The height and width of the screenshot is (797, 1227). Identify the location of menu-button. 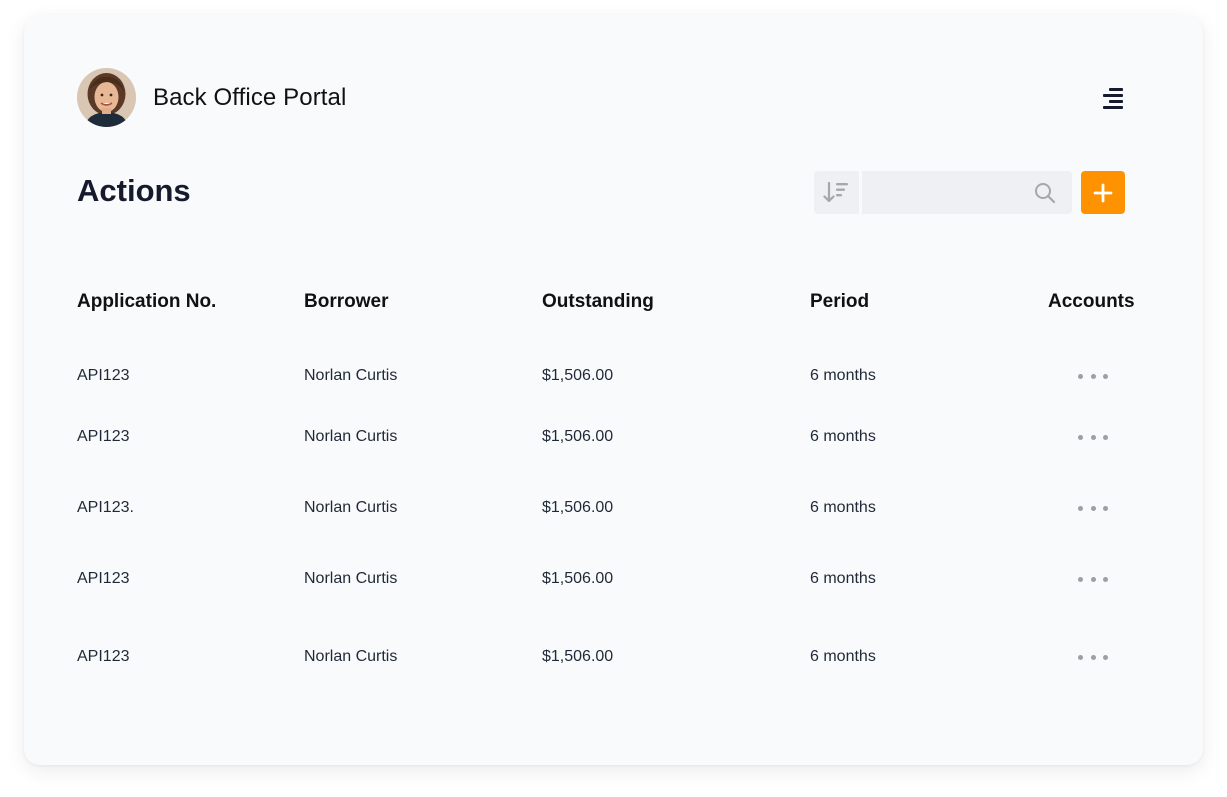
(1114, 99).